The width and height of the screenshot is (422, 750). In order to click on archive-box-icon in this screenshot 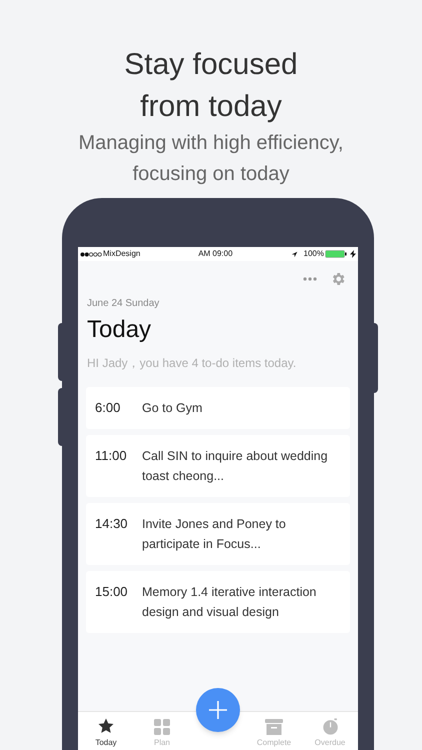, I will do `click(274, 727)`.